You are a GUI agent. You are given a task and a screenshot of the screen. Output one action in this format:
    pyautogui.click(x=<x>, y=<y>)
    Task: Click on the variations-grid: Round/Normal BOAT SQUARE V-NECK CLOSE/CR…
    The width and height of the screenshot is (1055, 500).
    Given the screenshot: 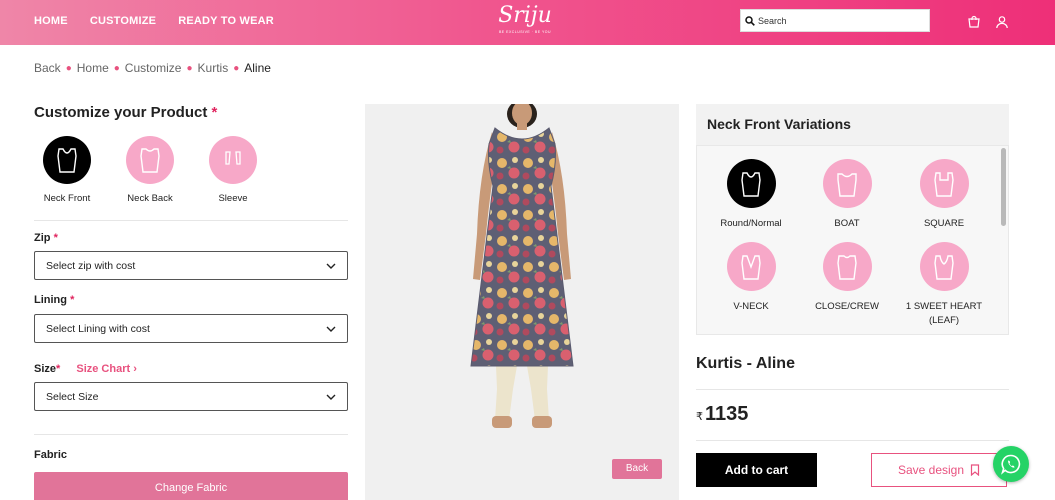 What is the action you would take?
    pyautogui.click(x=852, y=240)
    